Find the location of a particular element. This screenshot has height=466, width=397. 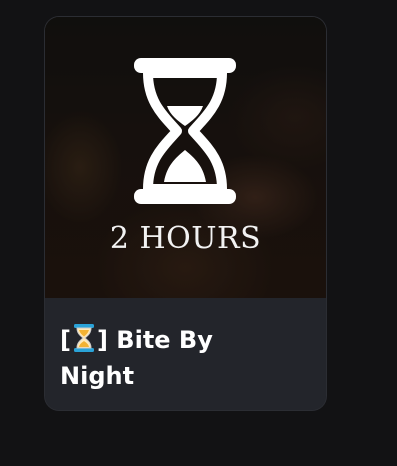

hourglass-emoji-icon is located at coordinates (83, 338).